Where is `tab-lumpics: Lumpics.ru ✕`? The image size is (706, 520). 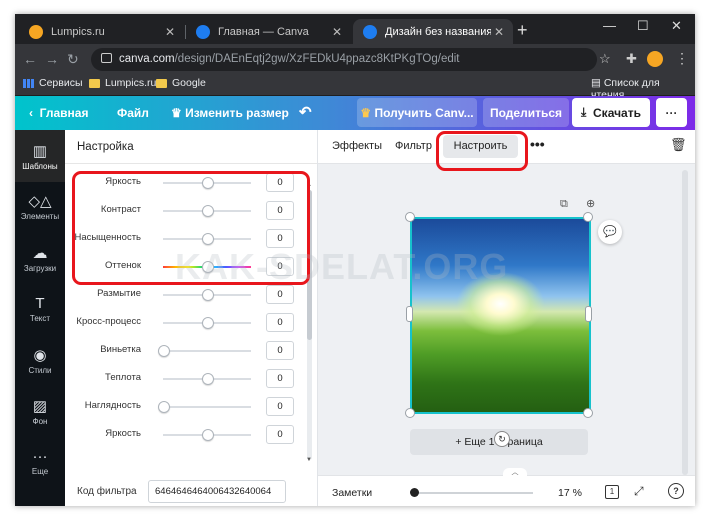
tab-lumpics: Lumpics.ru ✕ is located at coordinates (101, 31).